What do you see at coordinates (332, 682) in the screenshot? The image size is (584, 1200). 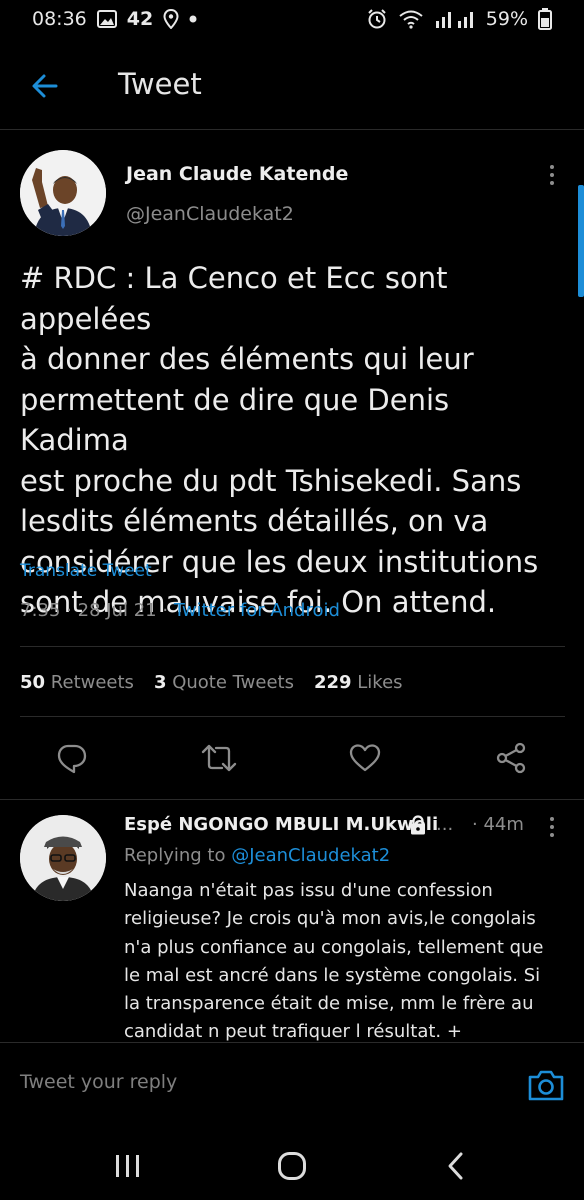 I see `likes-count: 229` at bounding box center [332, 682].